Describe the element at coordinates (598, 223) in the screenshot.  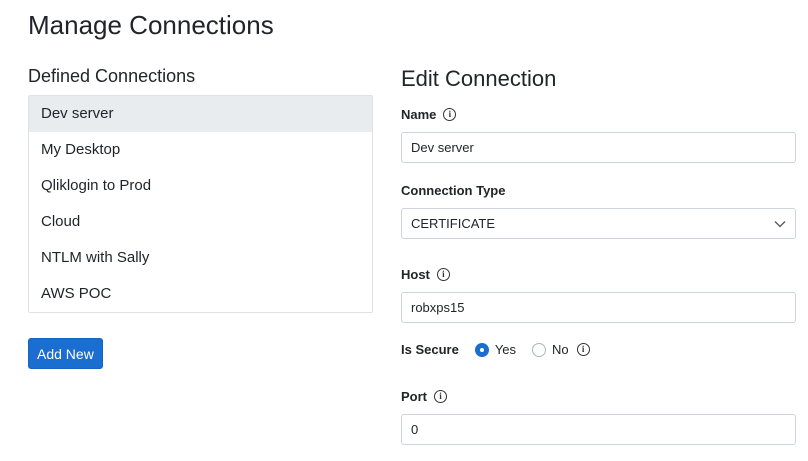
I see `connection-type-select: CERTIFICATE` at that location.